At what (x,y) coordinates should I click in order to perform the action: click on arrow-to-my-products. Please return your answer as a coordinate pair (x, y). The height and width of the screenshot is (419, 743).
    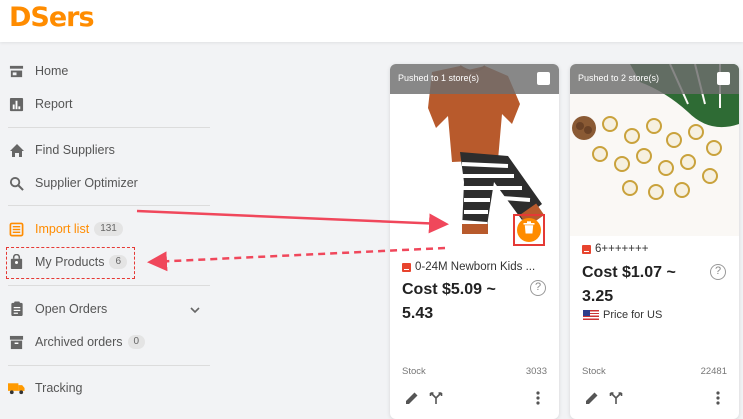
    Looking at the image, I should click on (296, 259).